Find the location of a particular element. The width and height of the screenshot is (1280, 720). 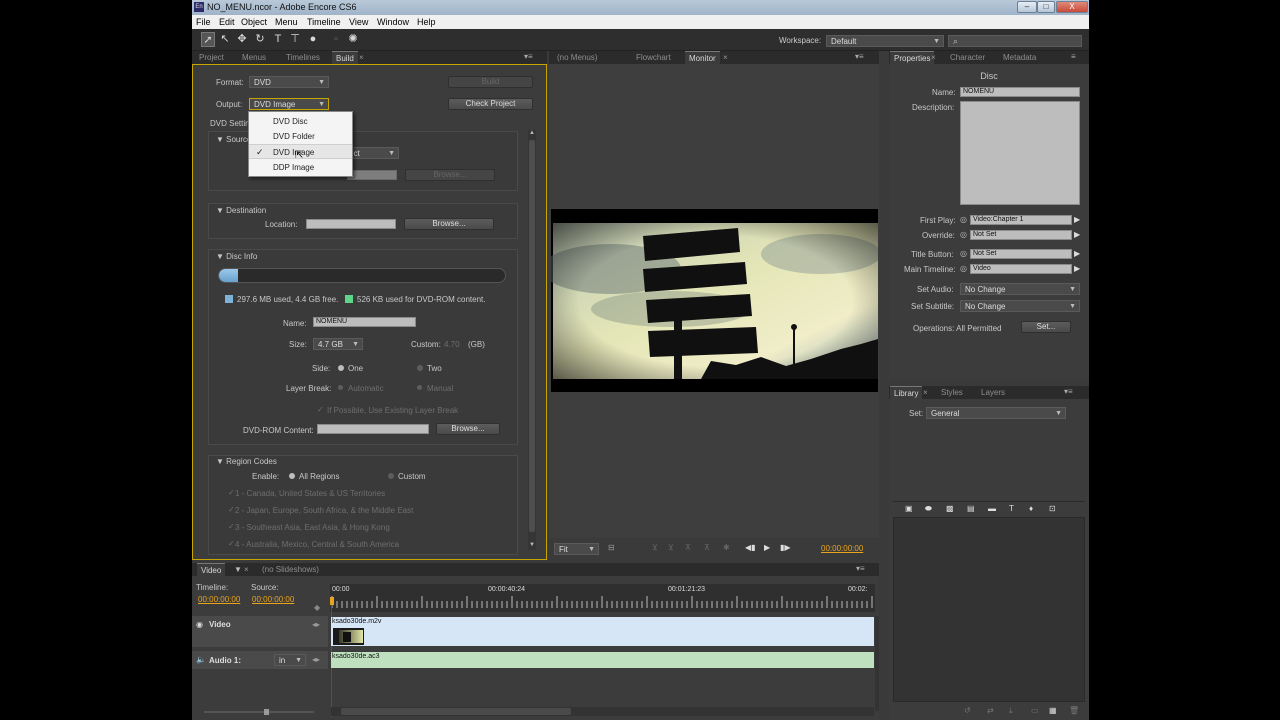

menu-object: Object is located at coordinates (254, 22).